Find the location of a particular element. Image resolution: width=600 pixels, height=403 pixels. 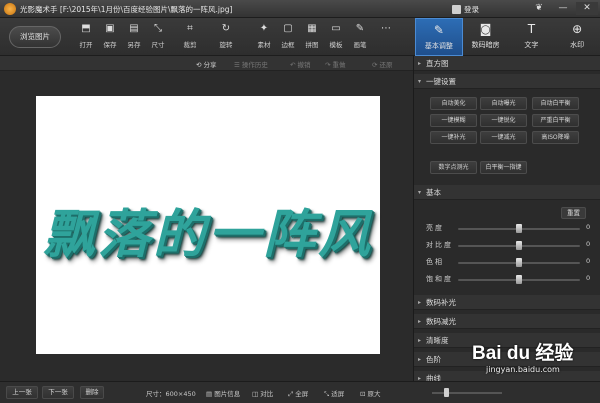

tool-label: 素材 is located at coordinates (264, 45).